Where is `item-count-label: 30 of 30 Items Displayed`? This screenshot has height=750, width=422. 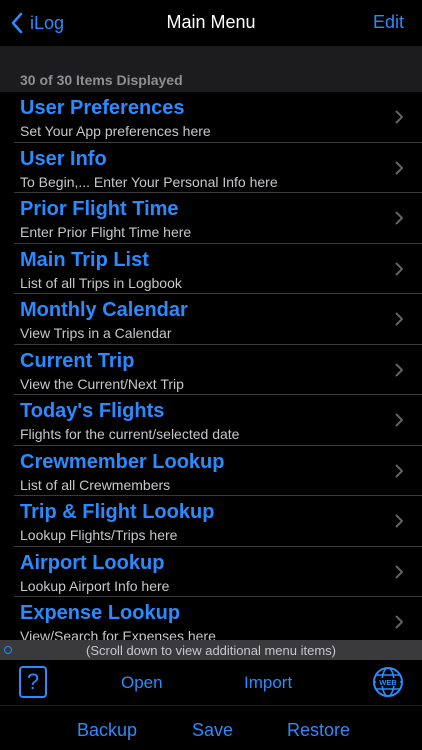 item-count-label: 30 of 30 Items Displayed is located at coordinates (101, 80).